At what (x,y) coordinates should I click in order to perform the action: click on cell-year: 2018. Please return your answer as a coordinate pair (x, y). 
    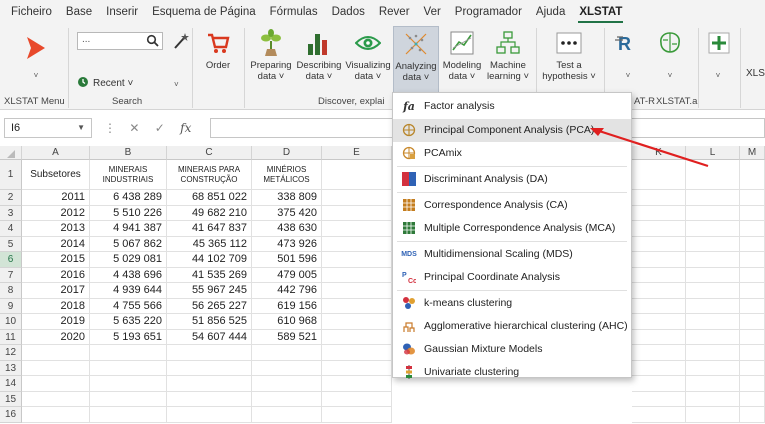
    Looking at the image, I should click on (56, 306).